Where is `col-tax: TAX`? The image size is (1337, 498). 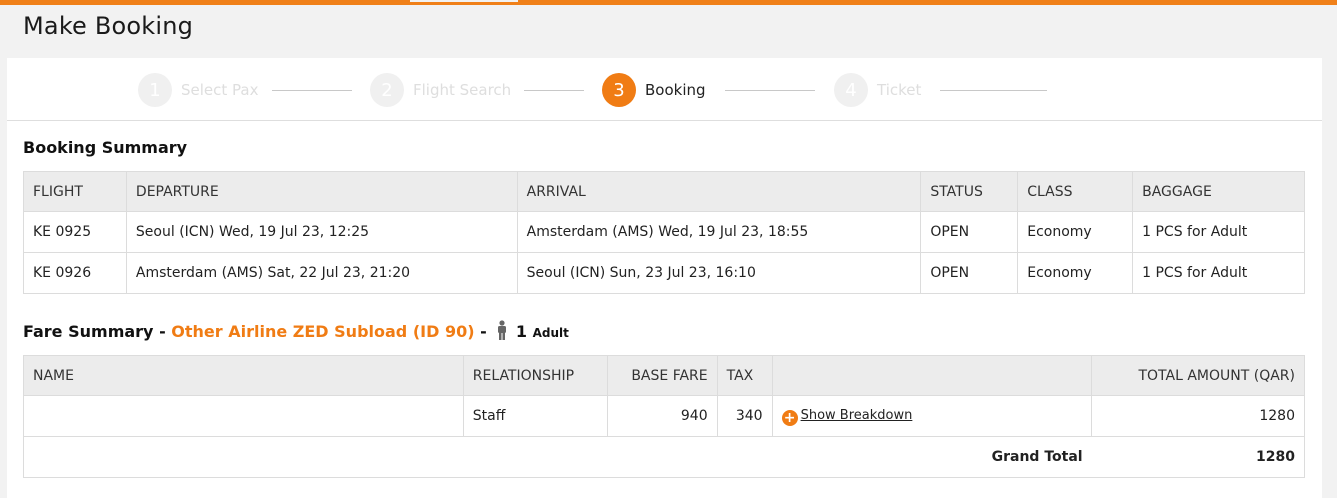 col-tax: TAX is located at coordinates (744, 375).